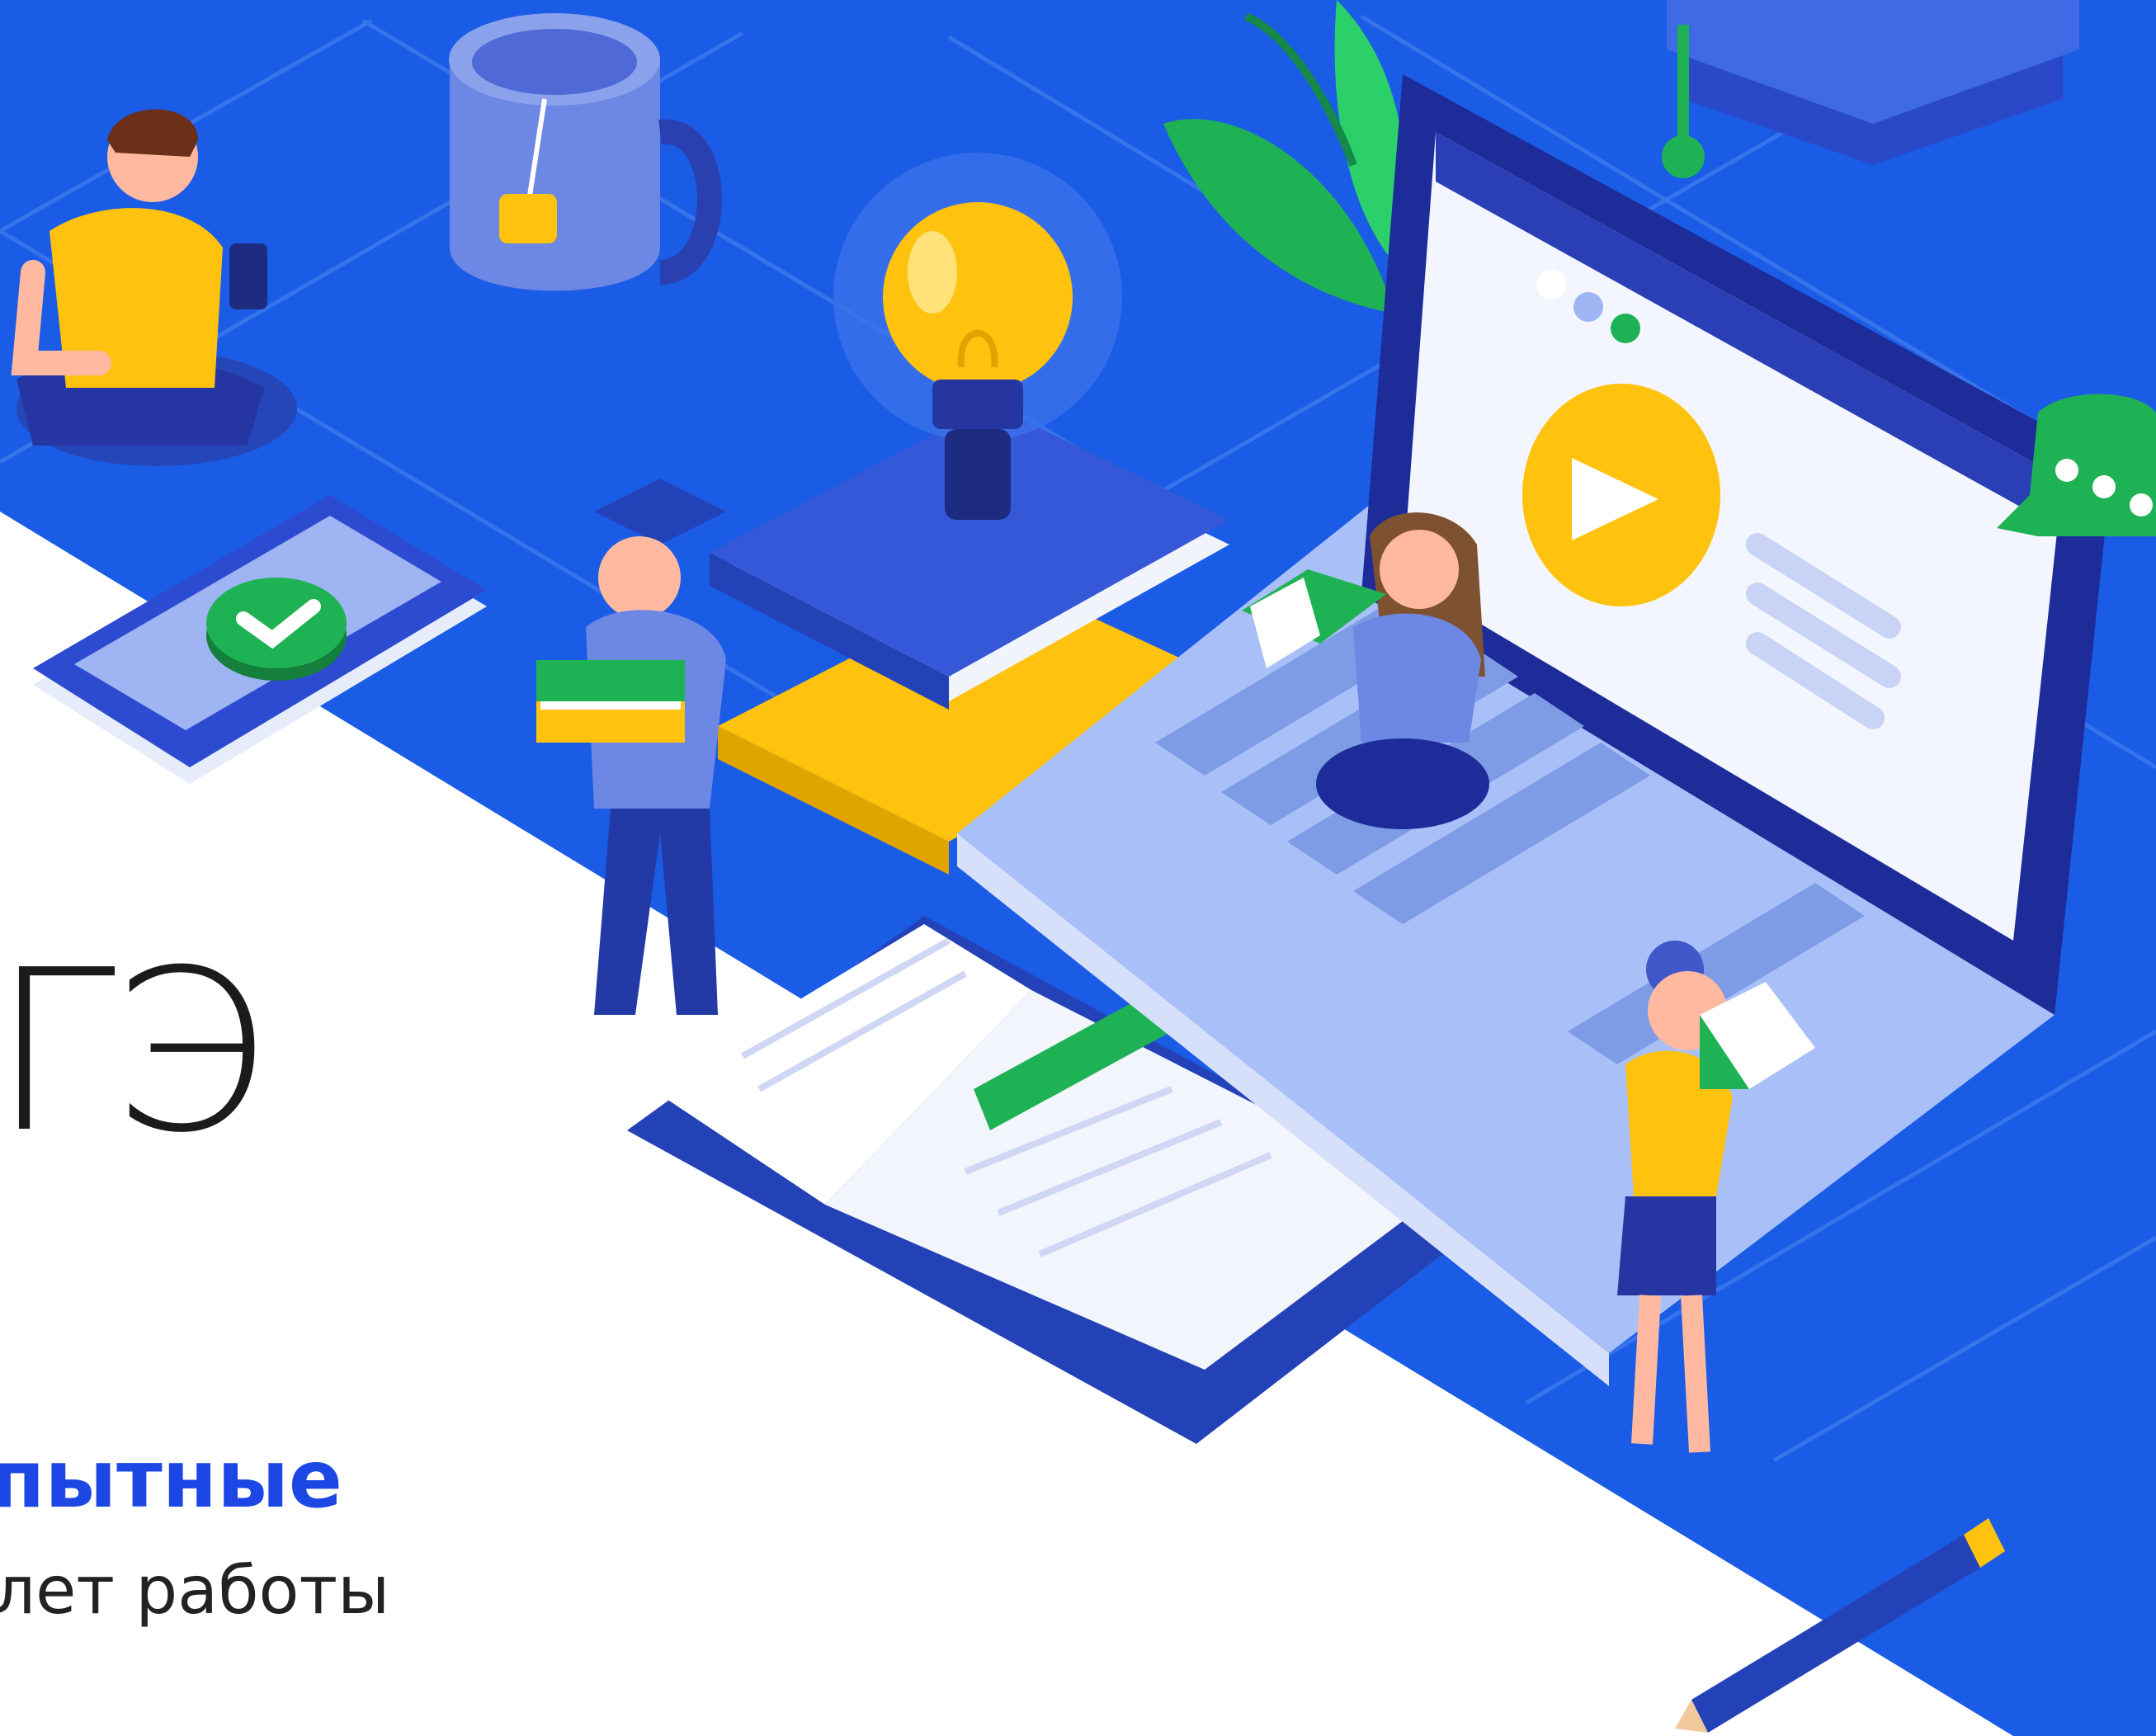 The image size is (2156, 1736). What do you see at coordinates (1621, 495) in the screenshot?
I see `play-icon` at bounding box center [1621, 495].